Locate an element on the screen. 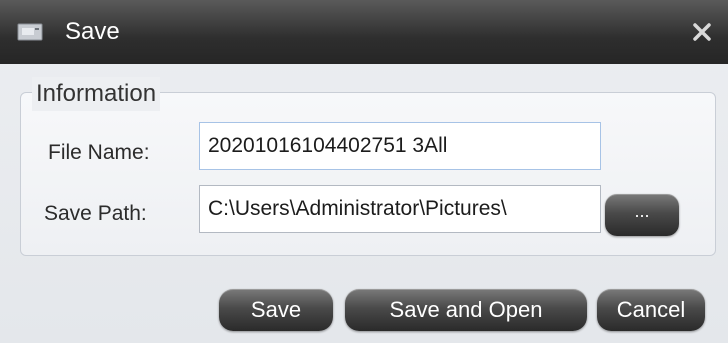 This screenshot has width=728, height=343. save-button: Save is located at coordinates (276, 310).